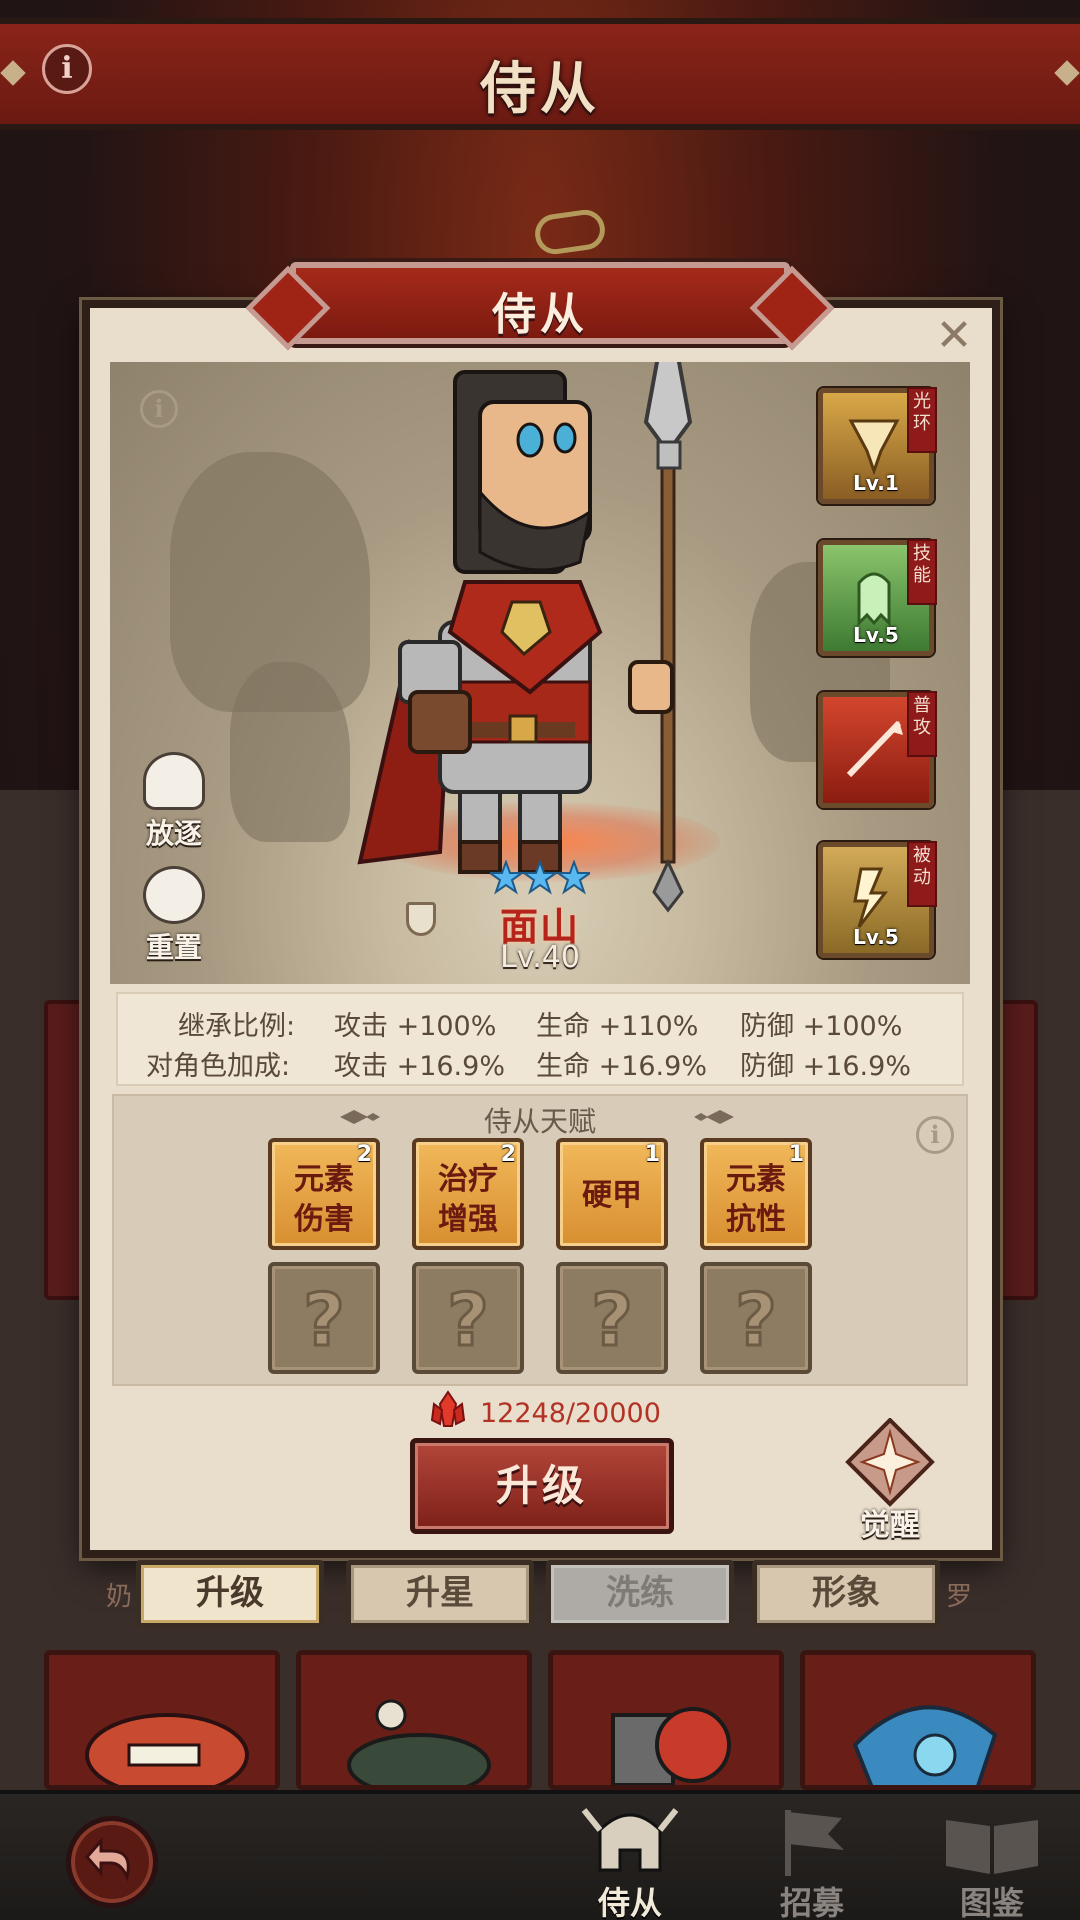  What do you see at coordinates (811, 1902) in the screenshot?
I see `nav-label: 招募` at bounding box center [811, 1902].